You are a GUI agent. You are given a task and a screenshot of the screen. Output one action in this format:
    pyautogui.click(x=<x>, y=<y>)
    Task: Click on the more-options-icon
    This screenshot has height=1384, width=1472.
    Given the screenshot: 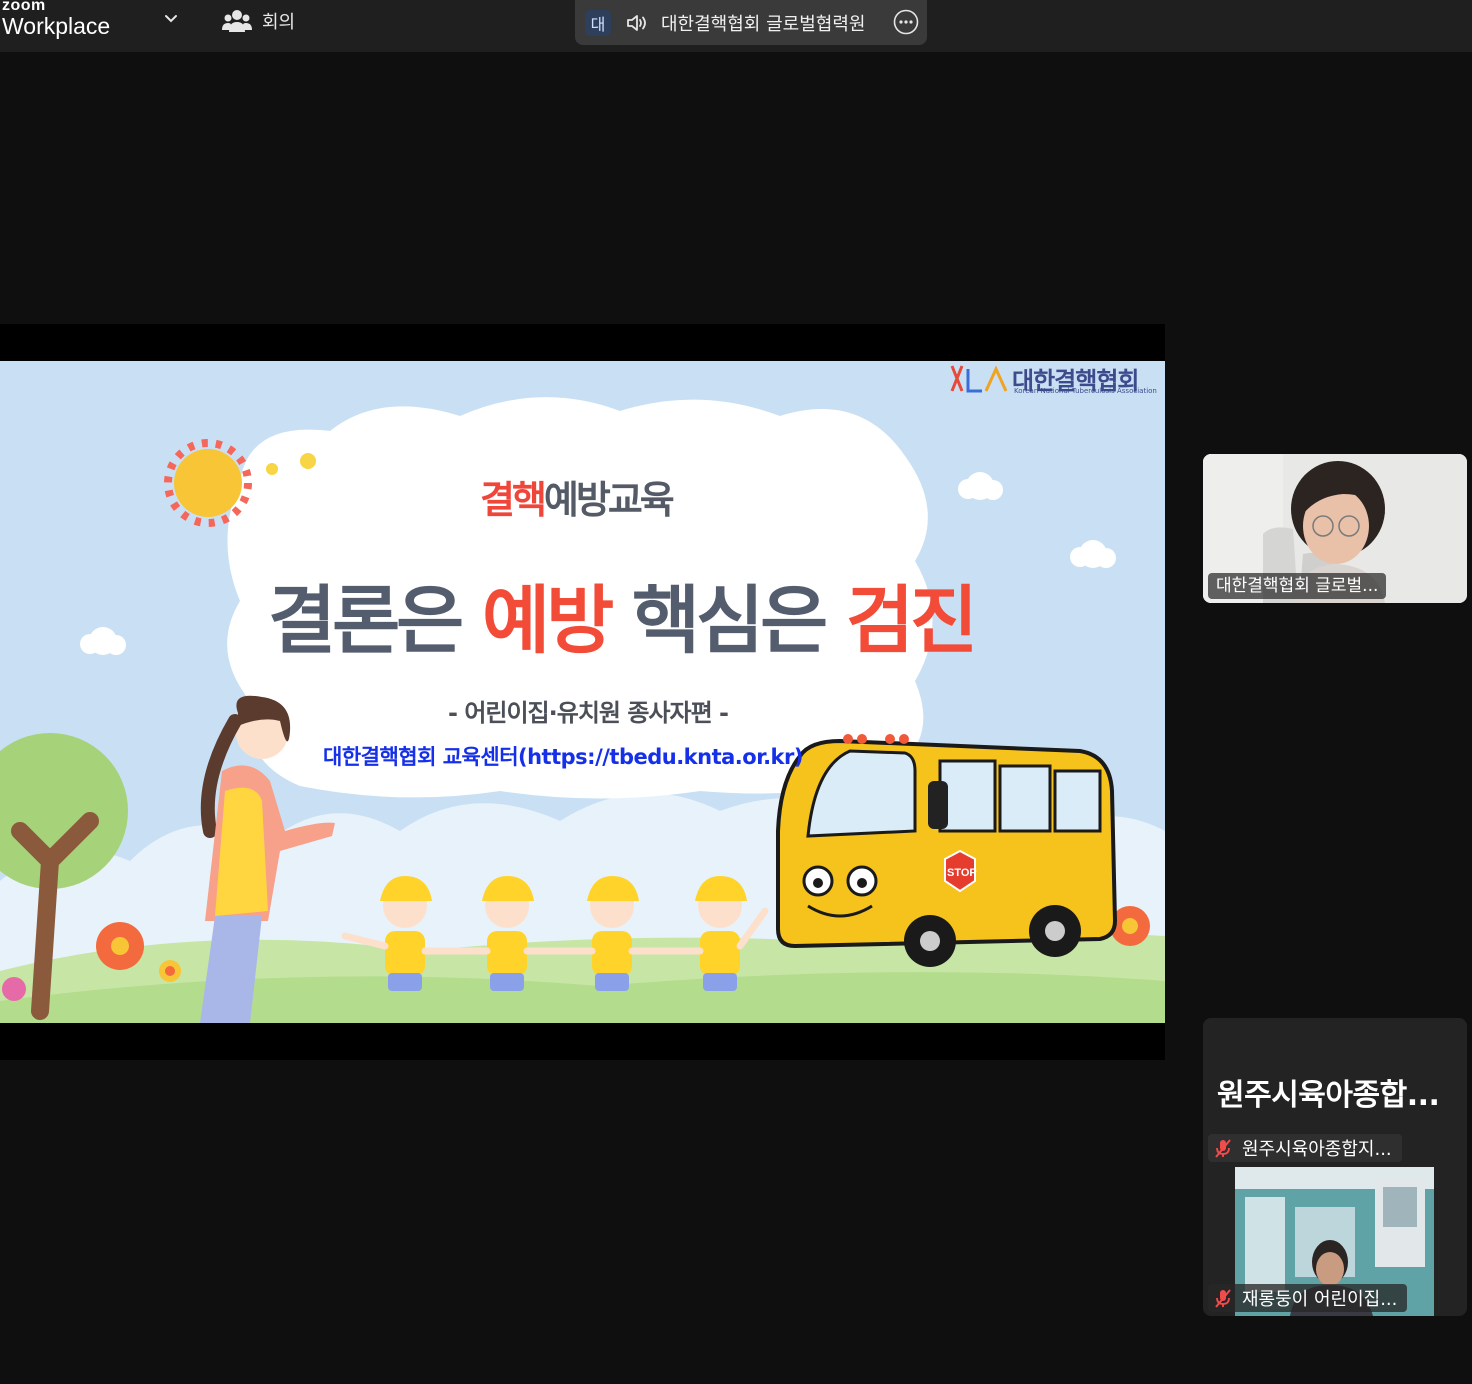 What is the action you would take?
    pyautogui.click(x=906, y=22)
    